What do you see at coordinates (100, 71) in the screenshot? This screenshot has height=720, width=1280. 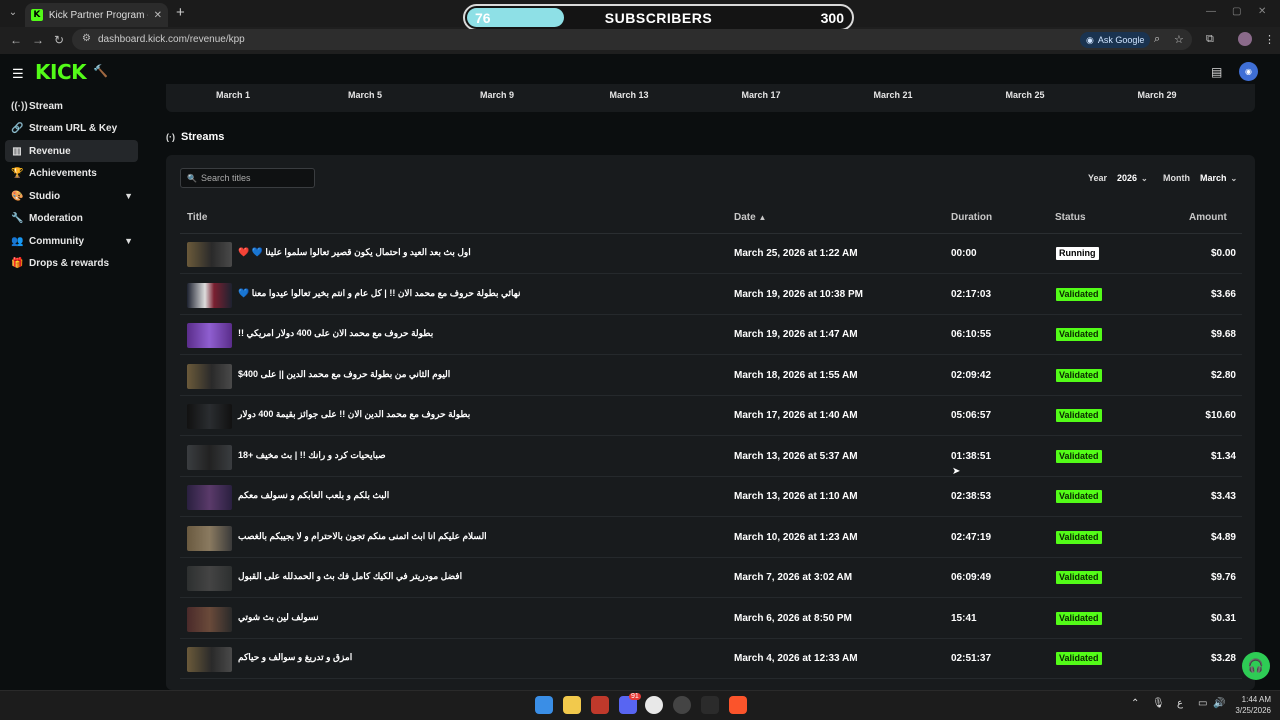 I see `hammer-icon: 🔨` at bounding box center [100, 71].